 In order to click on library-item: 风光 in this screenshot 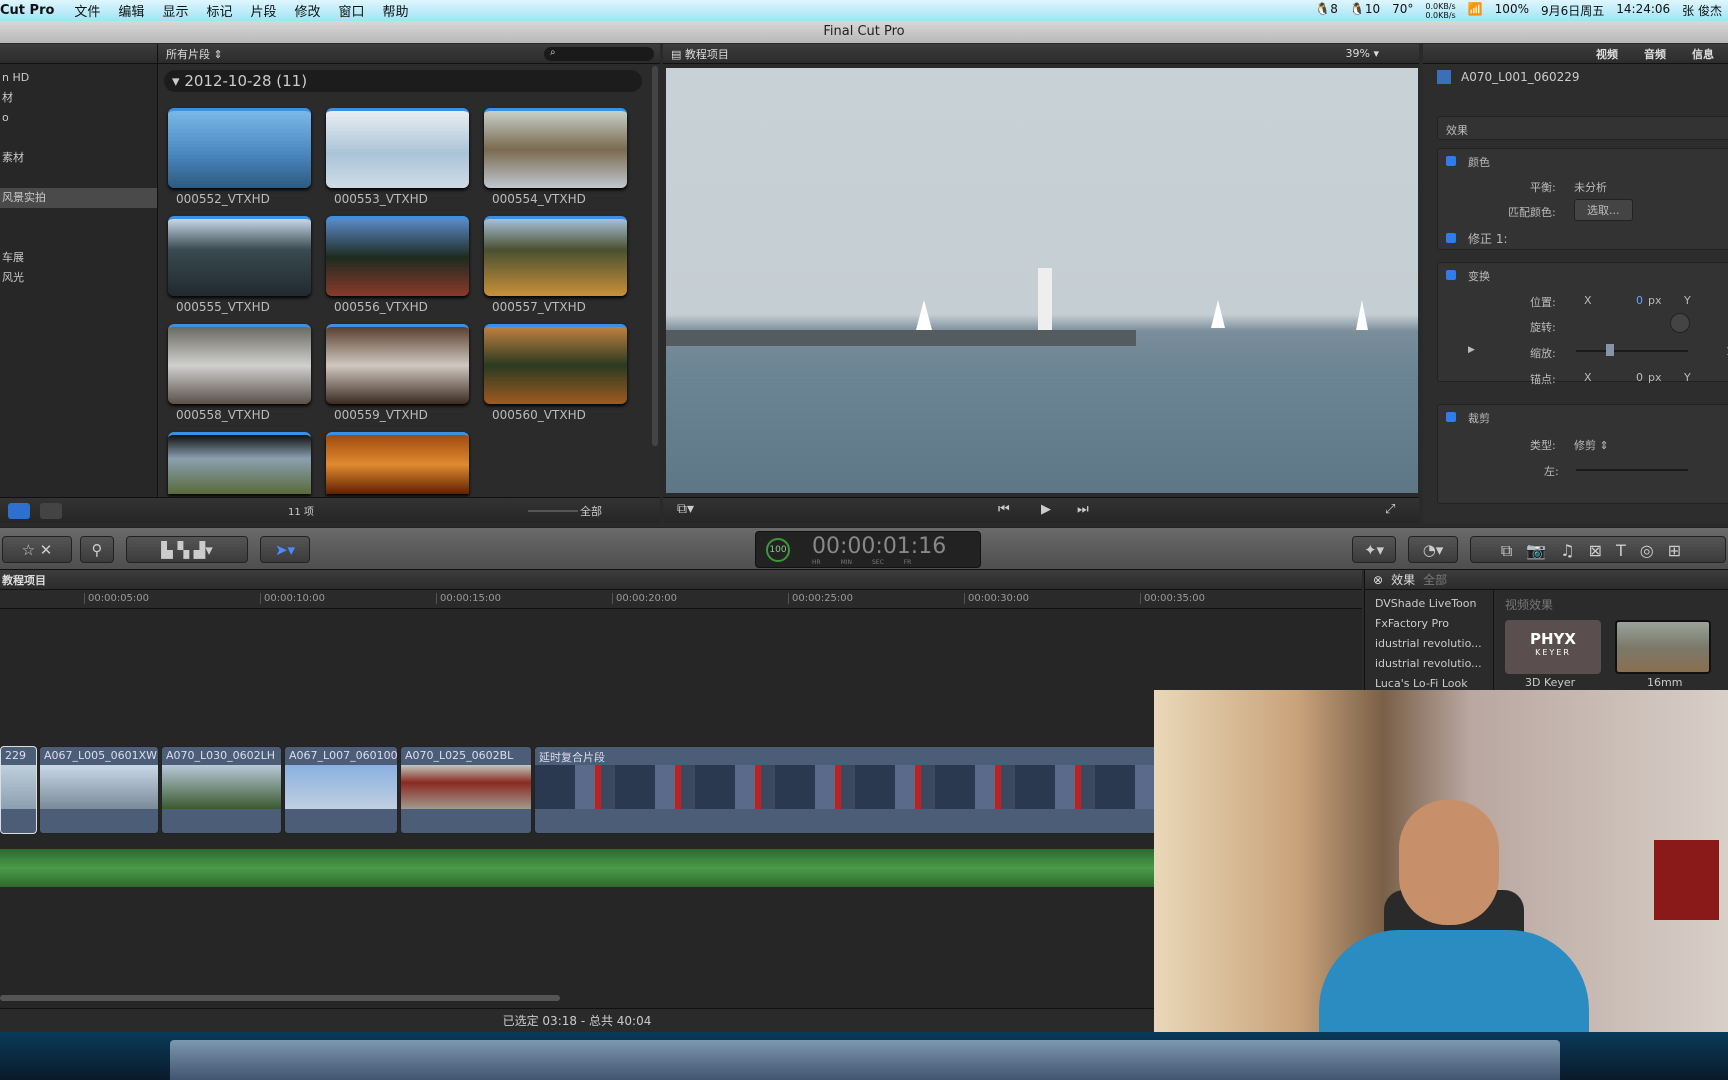, I will do `click(78, 278)`.